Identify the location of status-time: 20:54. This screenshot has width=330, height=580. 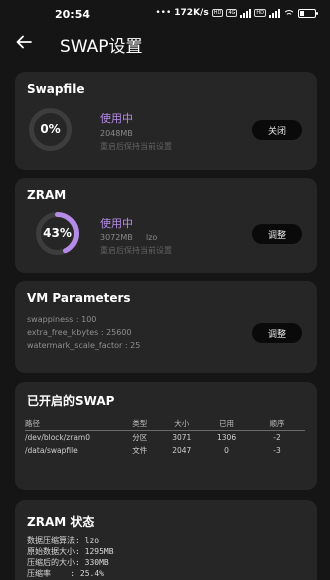
(73, 14).